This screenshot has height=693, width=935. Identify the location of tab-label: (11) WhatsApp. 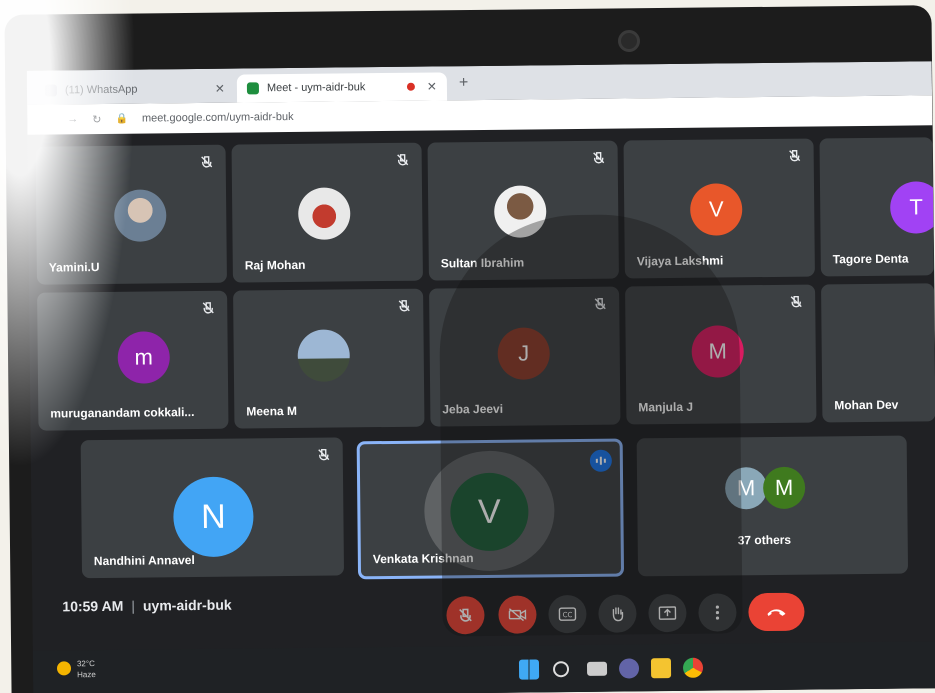
(101, 90).